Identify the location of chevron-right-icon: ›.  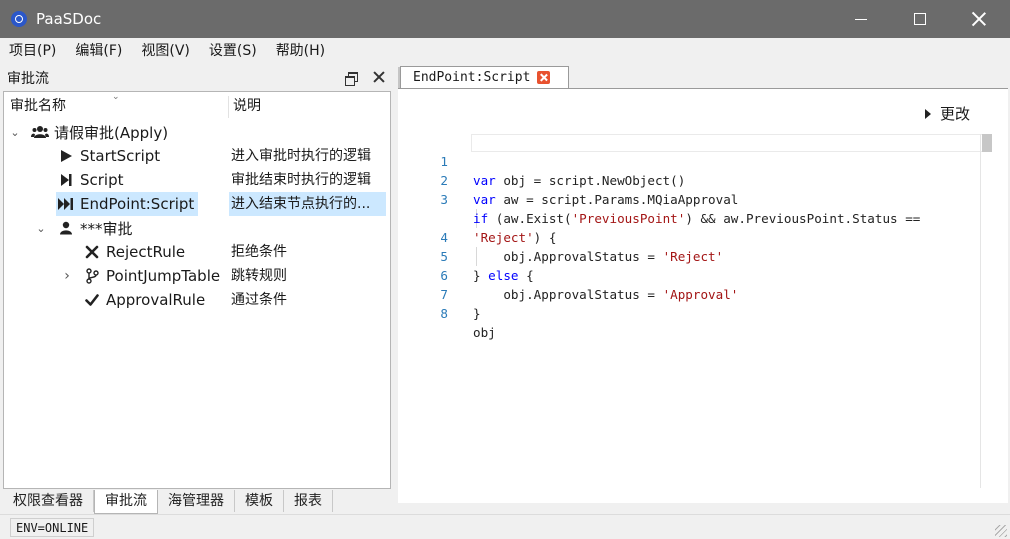
(67, 276).